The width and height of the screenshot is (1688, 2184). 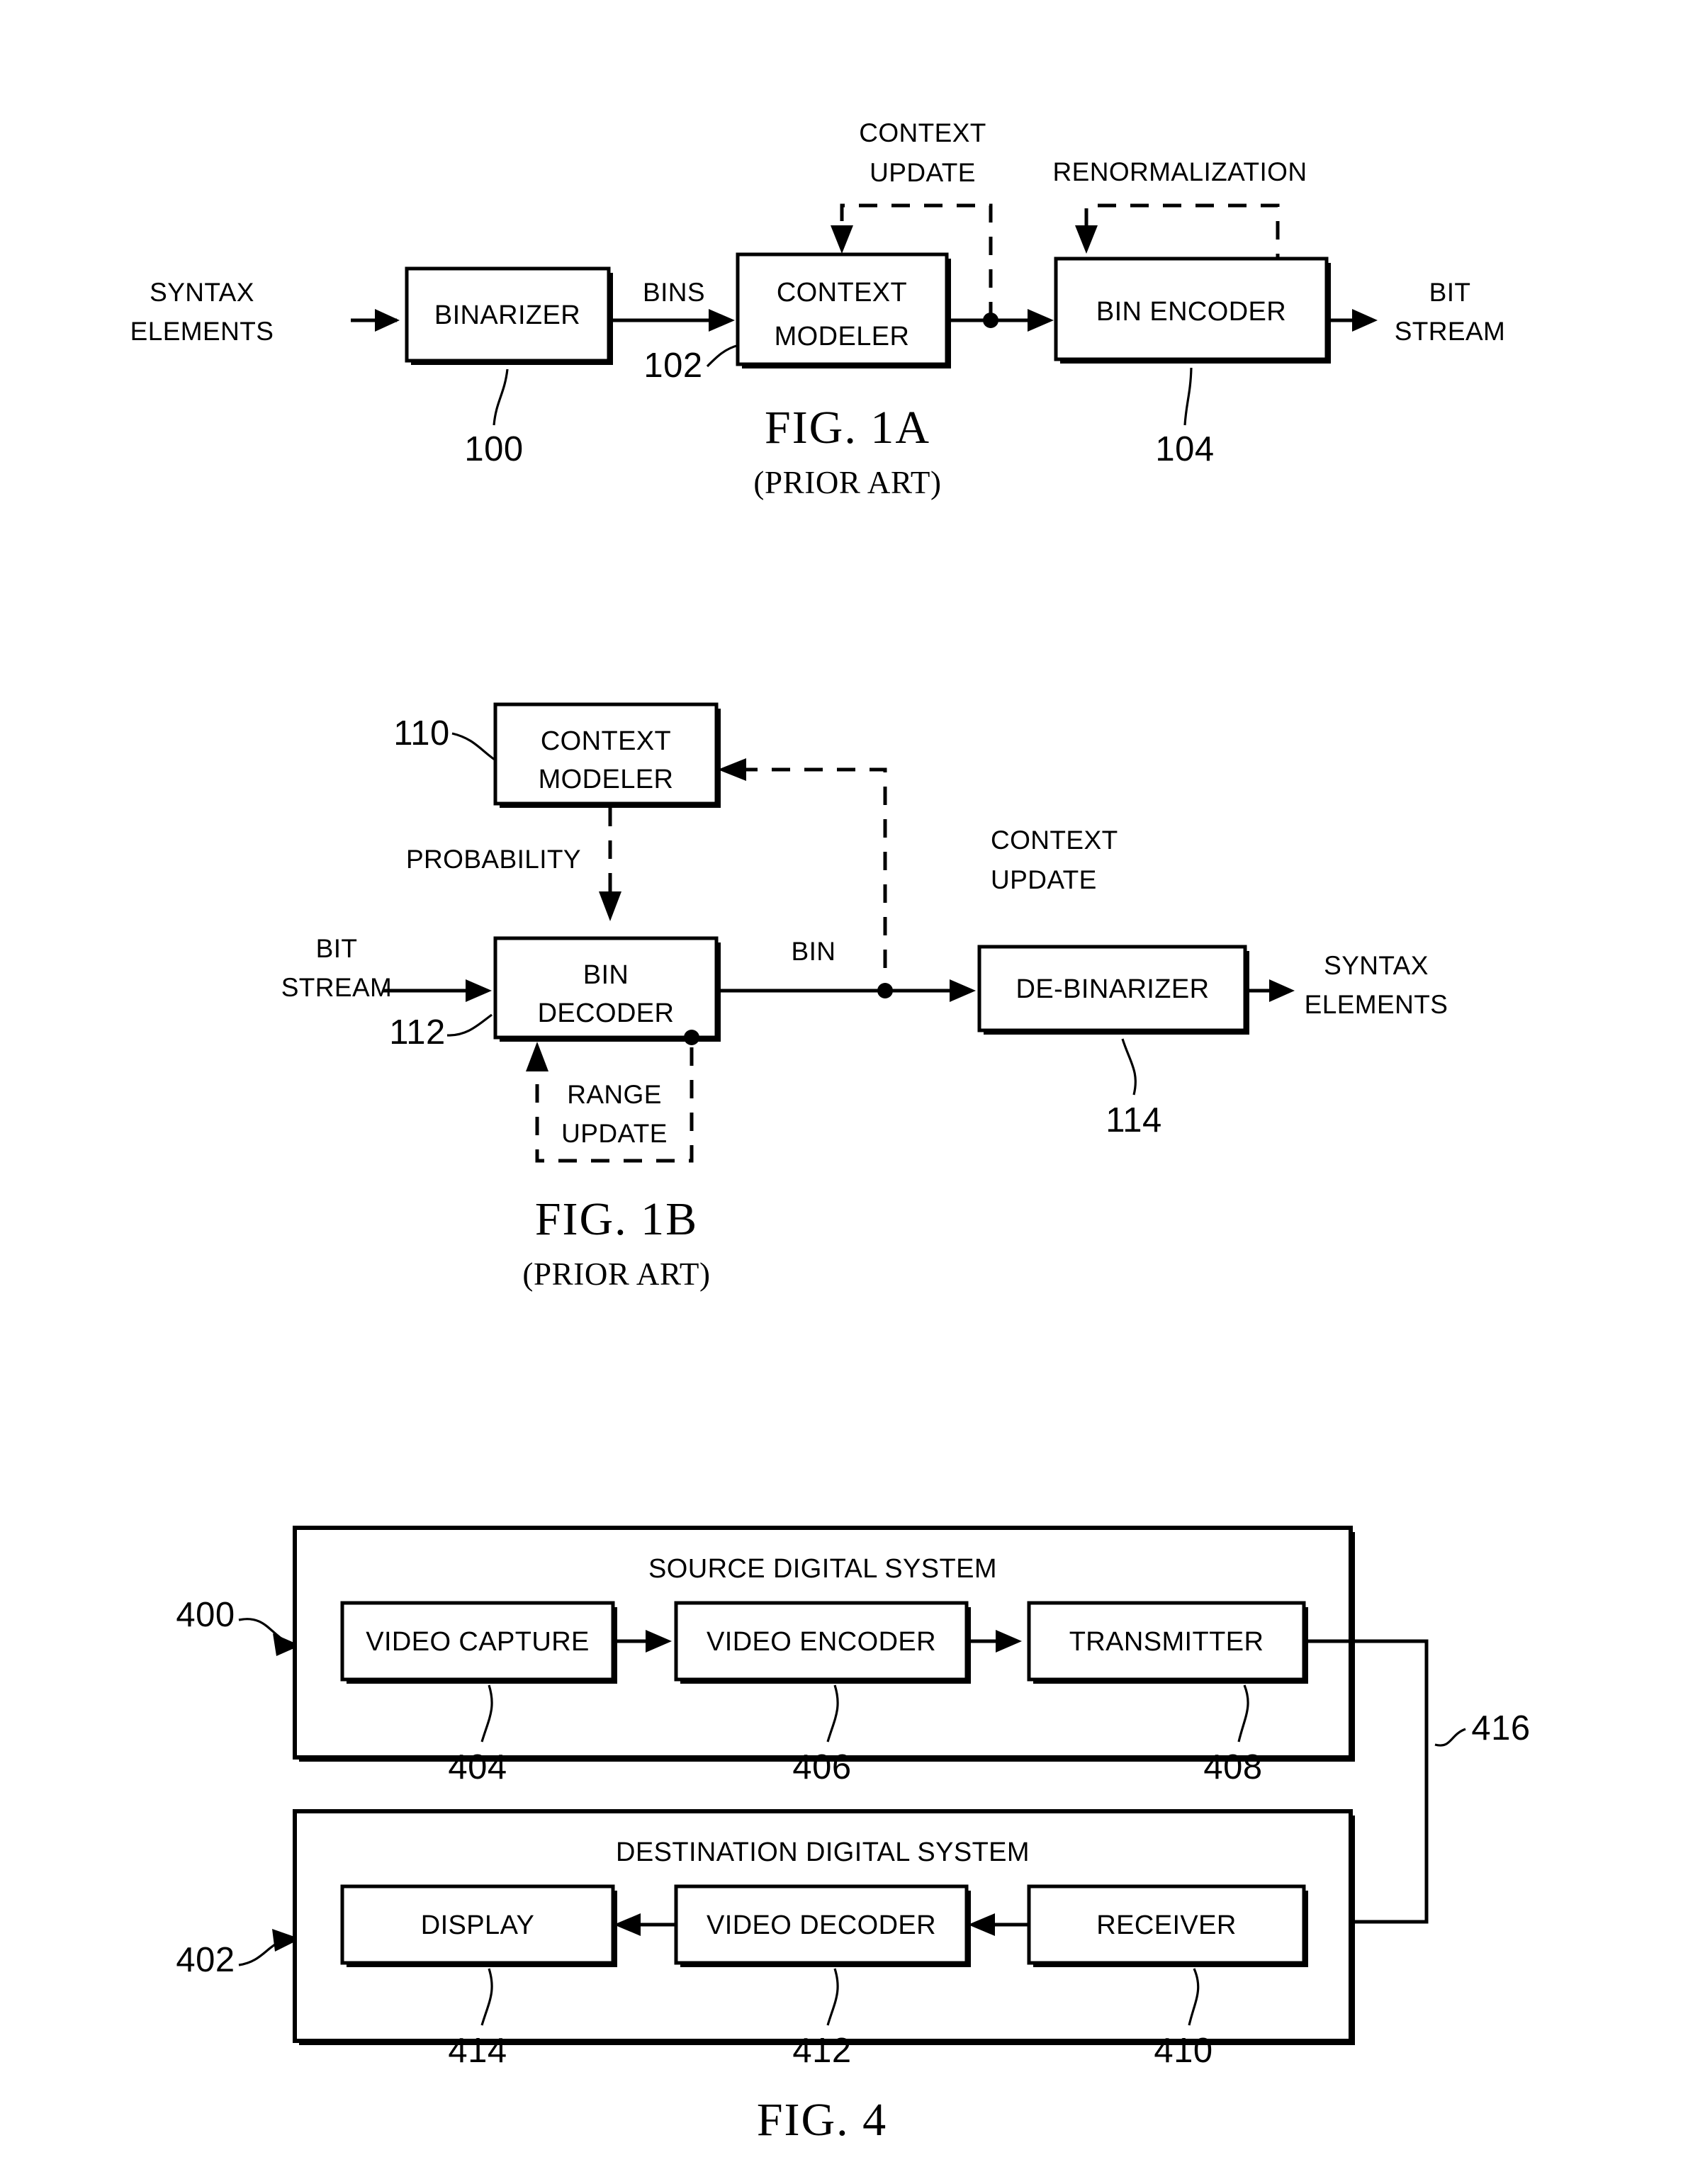 What do you see at coordinates (478, 1642) in the screenshot?
I see `fig4-video-capture-label: VIDEO CAPTURE` at bounding box center [478, 1642].